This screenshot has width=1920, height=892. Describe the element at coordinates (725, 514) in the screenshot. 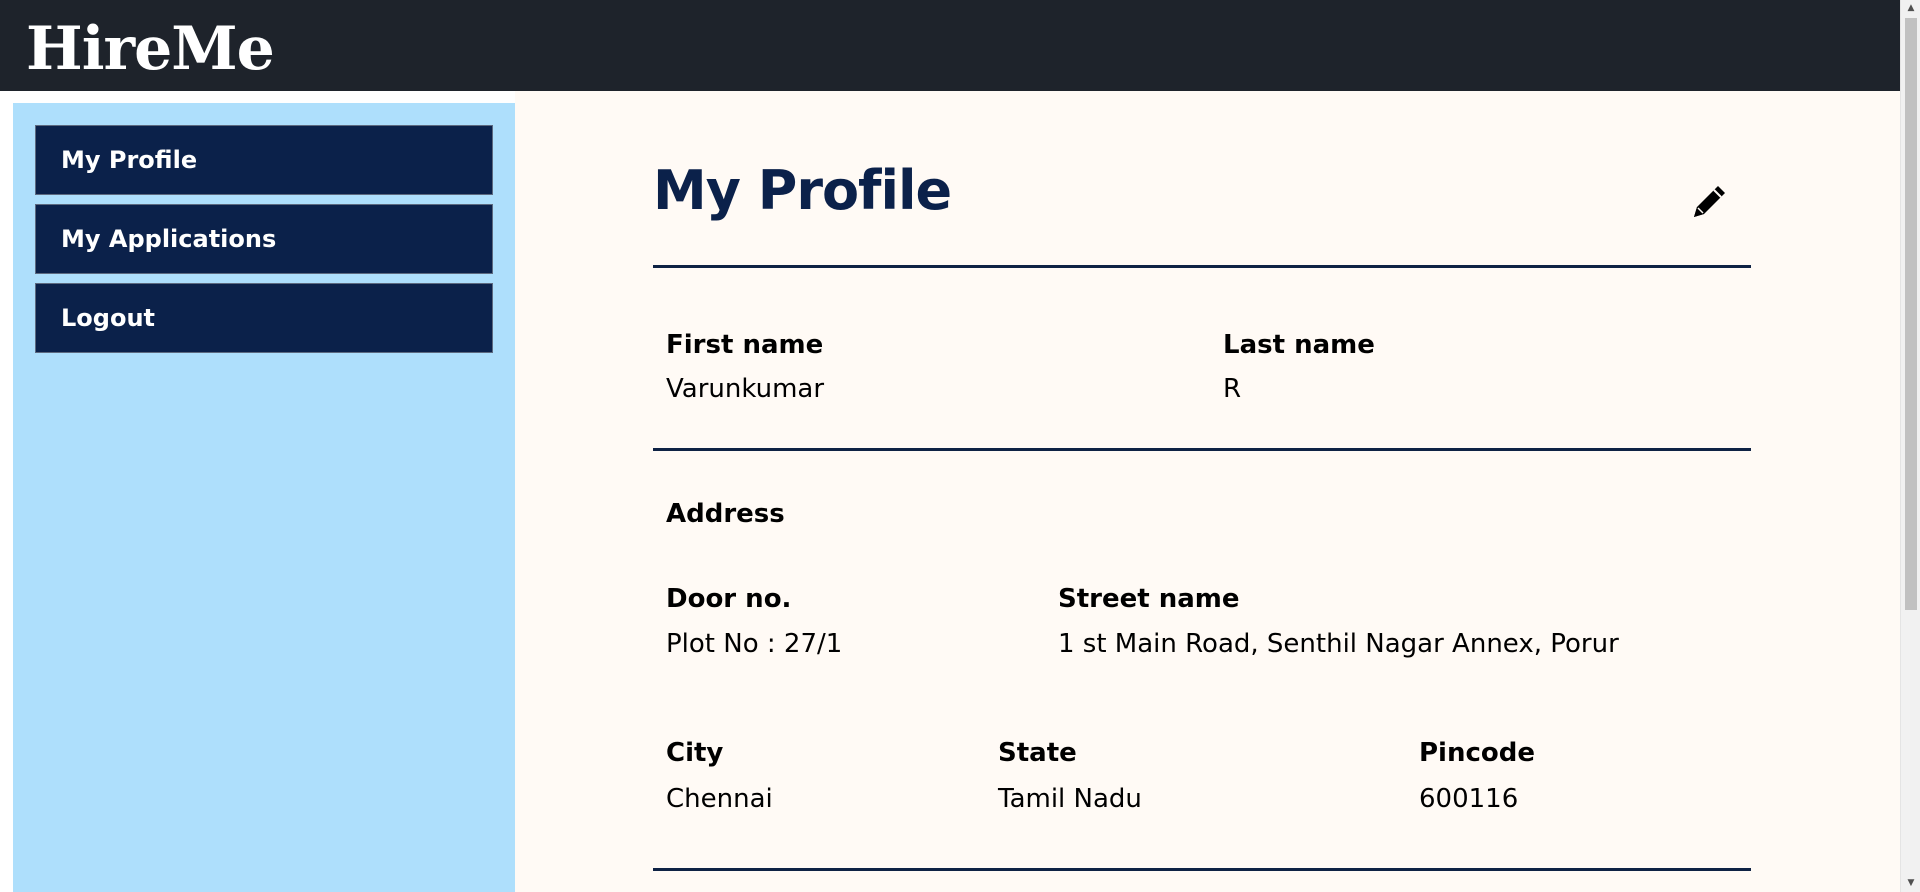

I see `address-heading: Address` at that location.